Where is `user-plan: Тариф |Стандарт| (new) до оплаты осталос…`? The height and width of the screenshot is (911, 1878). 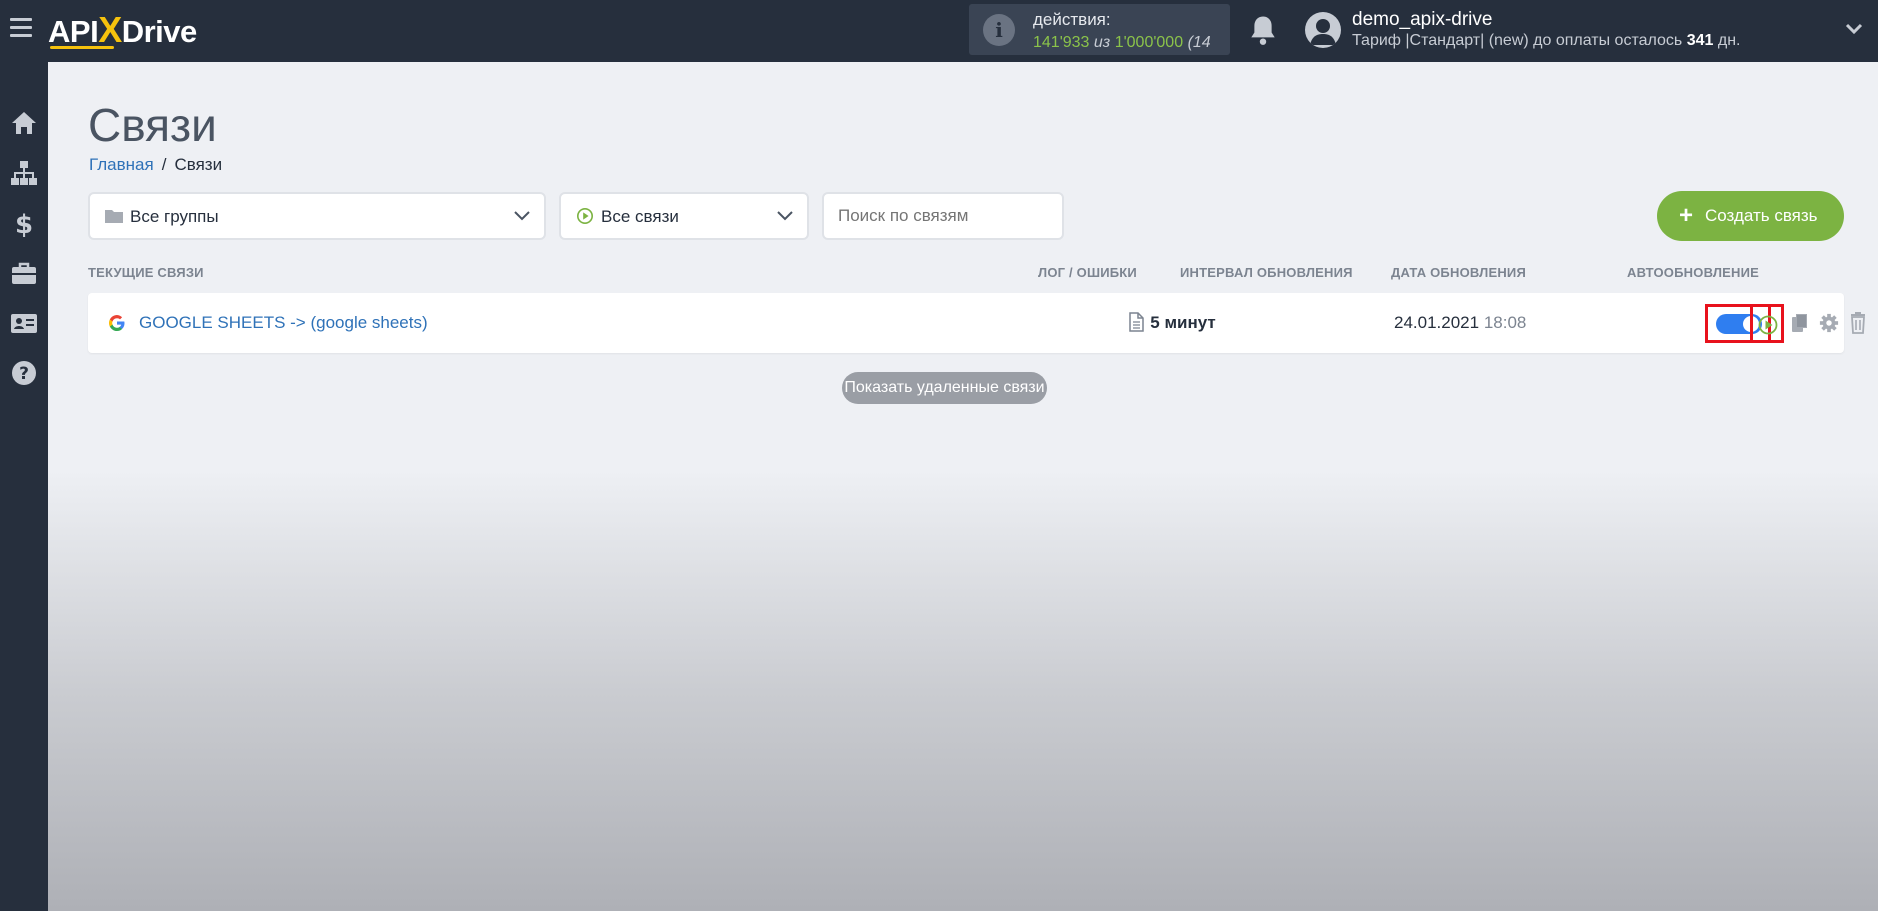 user-plan: Тариф |Стандарт| (new) до оплаты осталос… is located at coordinates (1546, 40).